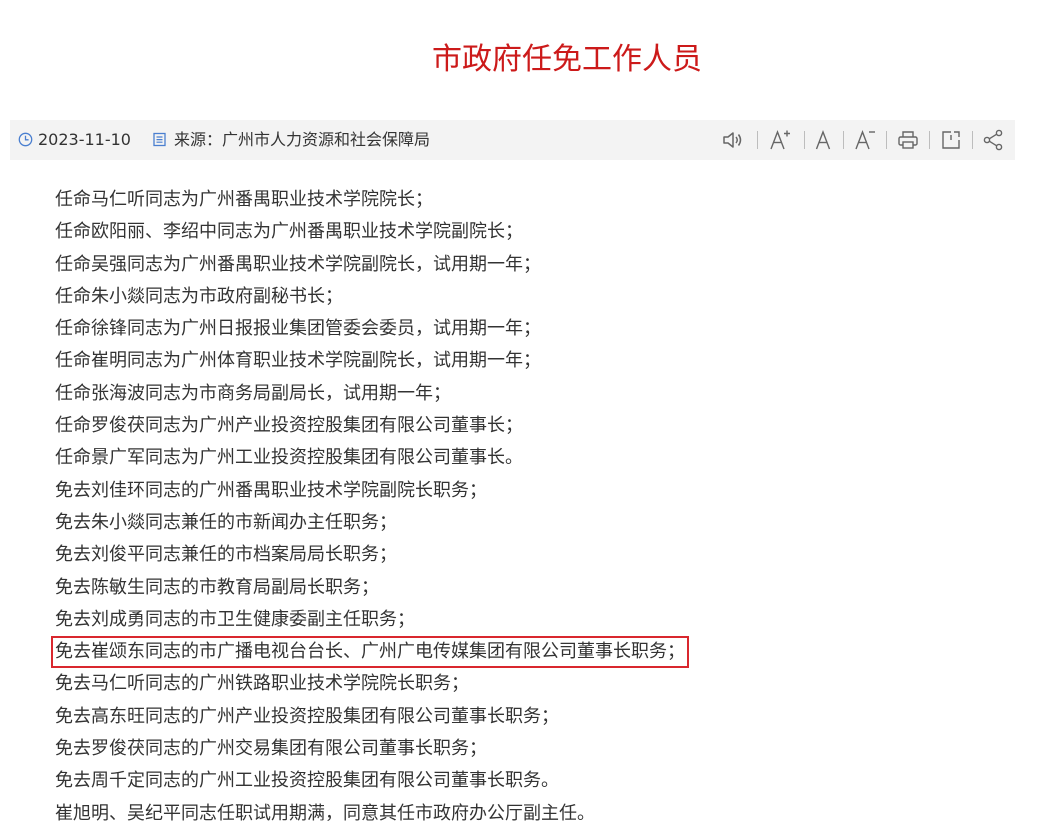  Describe the element at coordinates (993, 140) in the screenshot. I see `share-icon` at that location.